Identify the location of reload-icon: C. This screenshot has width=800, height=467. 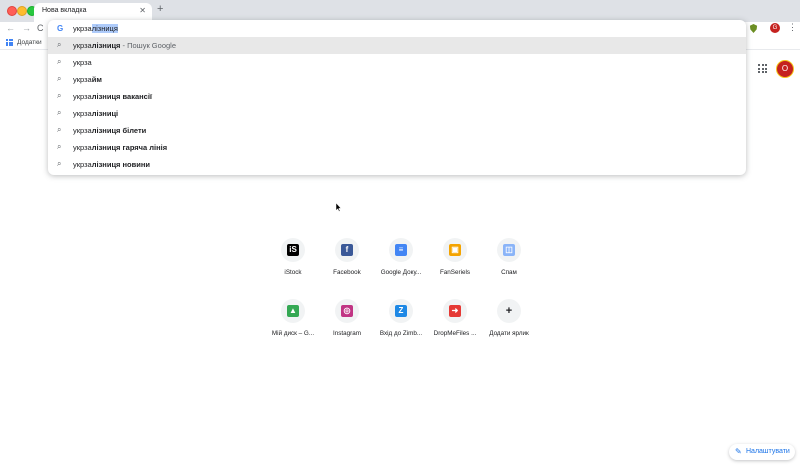
(40, 28).